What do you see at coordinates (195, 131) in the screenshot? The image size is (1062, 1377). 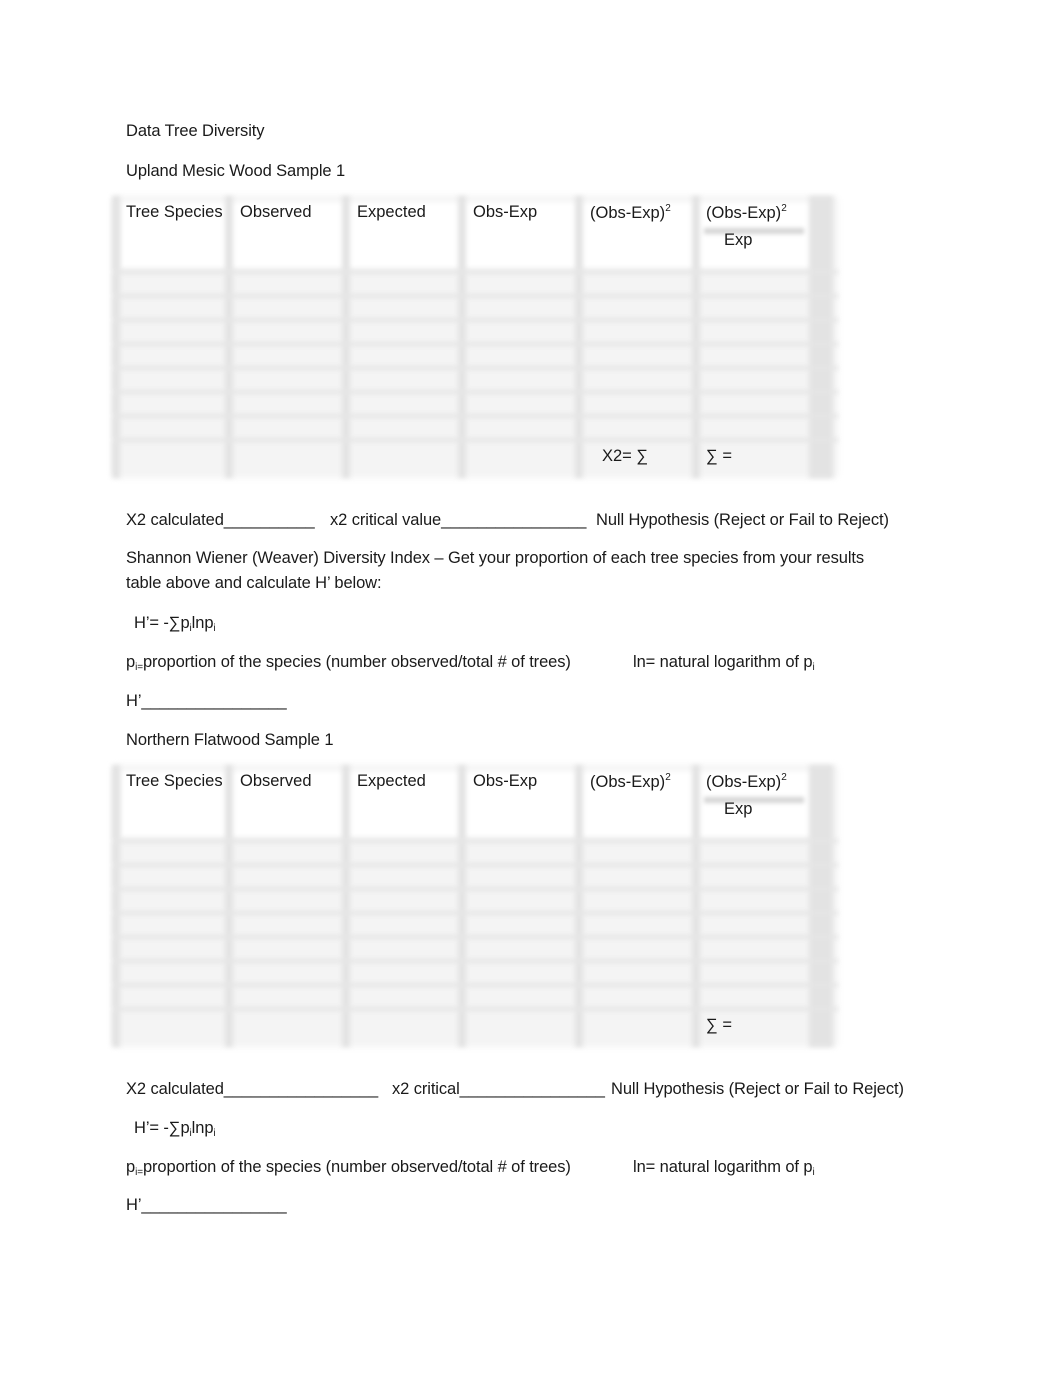 I see `document-title: Data Tree Diversity` at bounding box center [195, 131].